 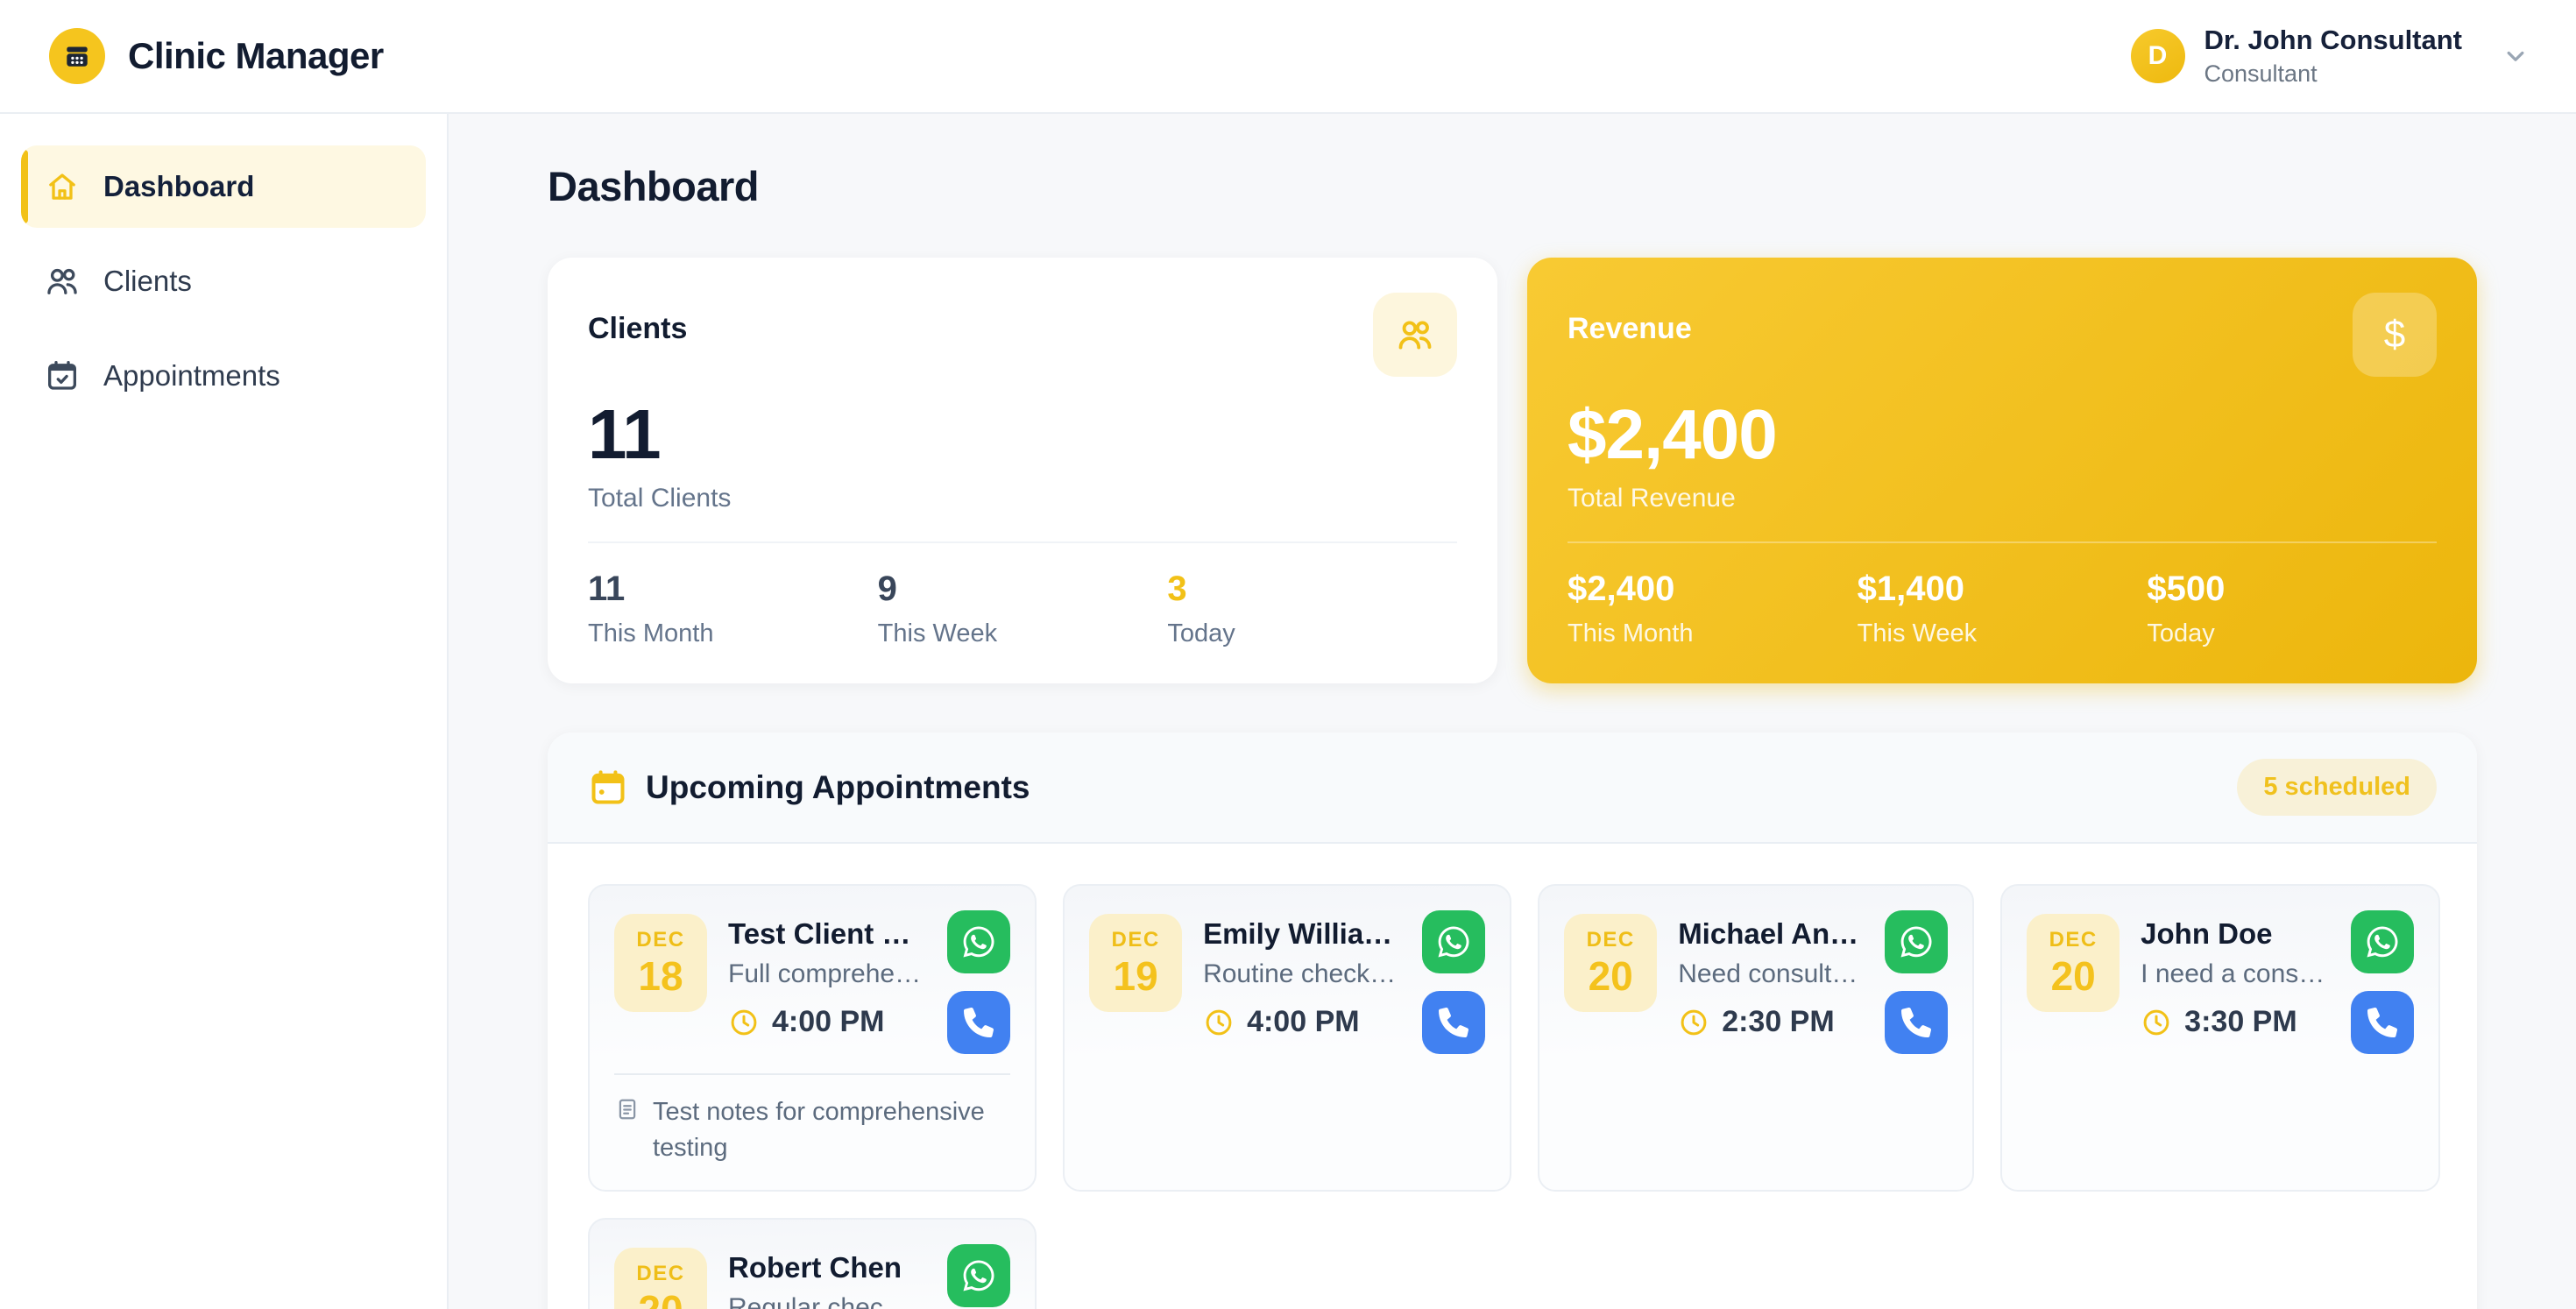 What do you see at coordinates (191, 375) in the screenshot?
I see `sidebar-item-label: Appointments` at bounding box center [191, 375].